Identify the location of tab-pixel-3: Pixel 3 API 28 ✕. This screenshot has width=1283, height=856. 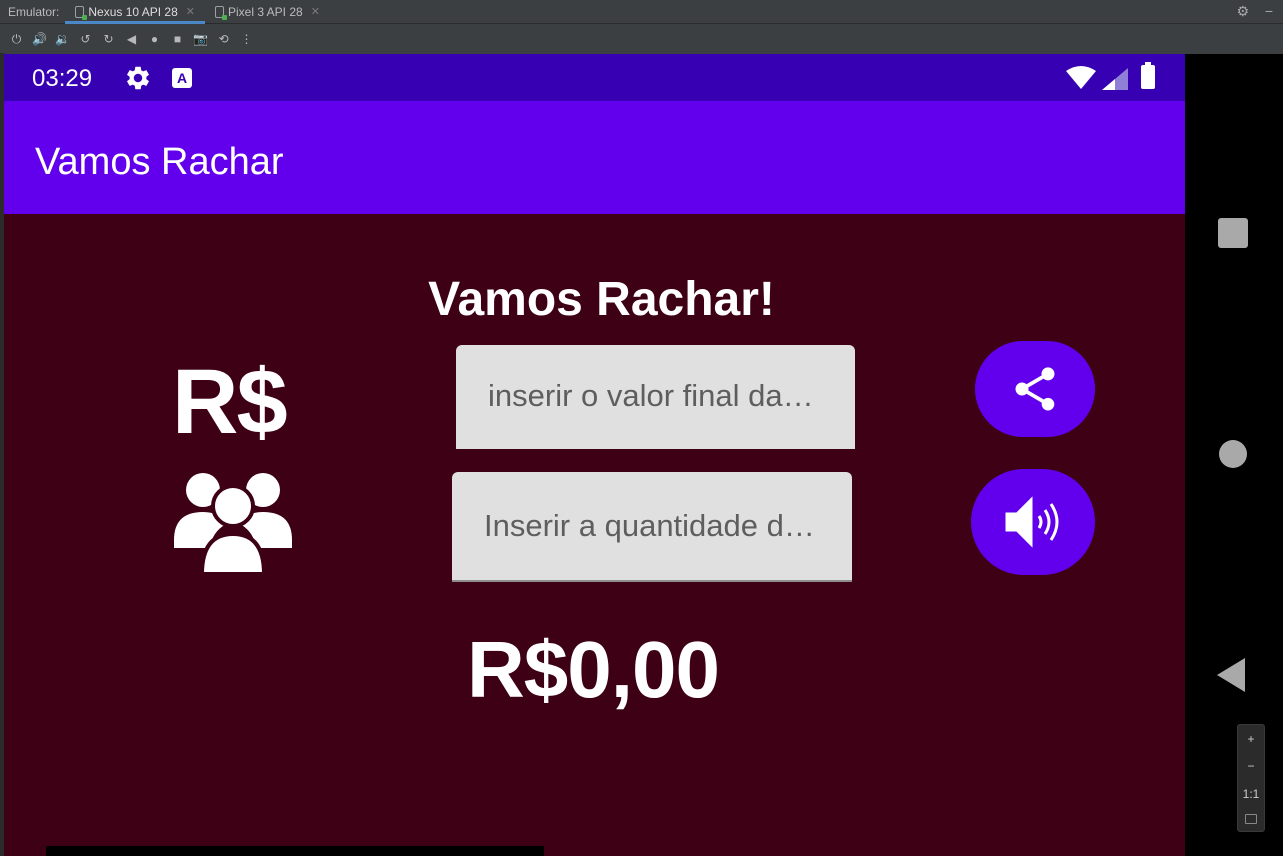
(267, 12).